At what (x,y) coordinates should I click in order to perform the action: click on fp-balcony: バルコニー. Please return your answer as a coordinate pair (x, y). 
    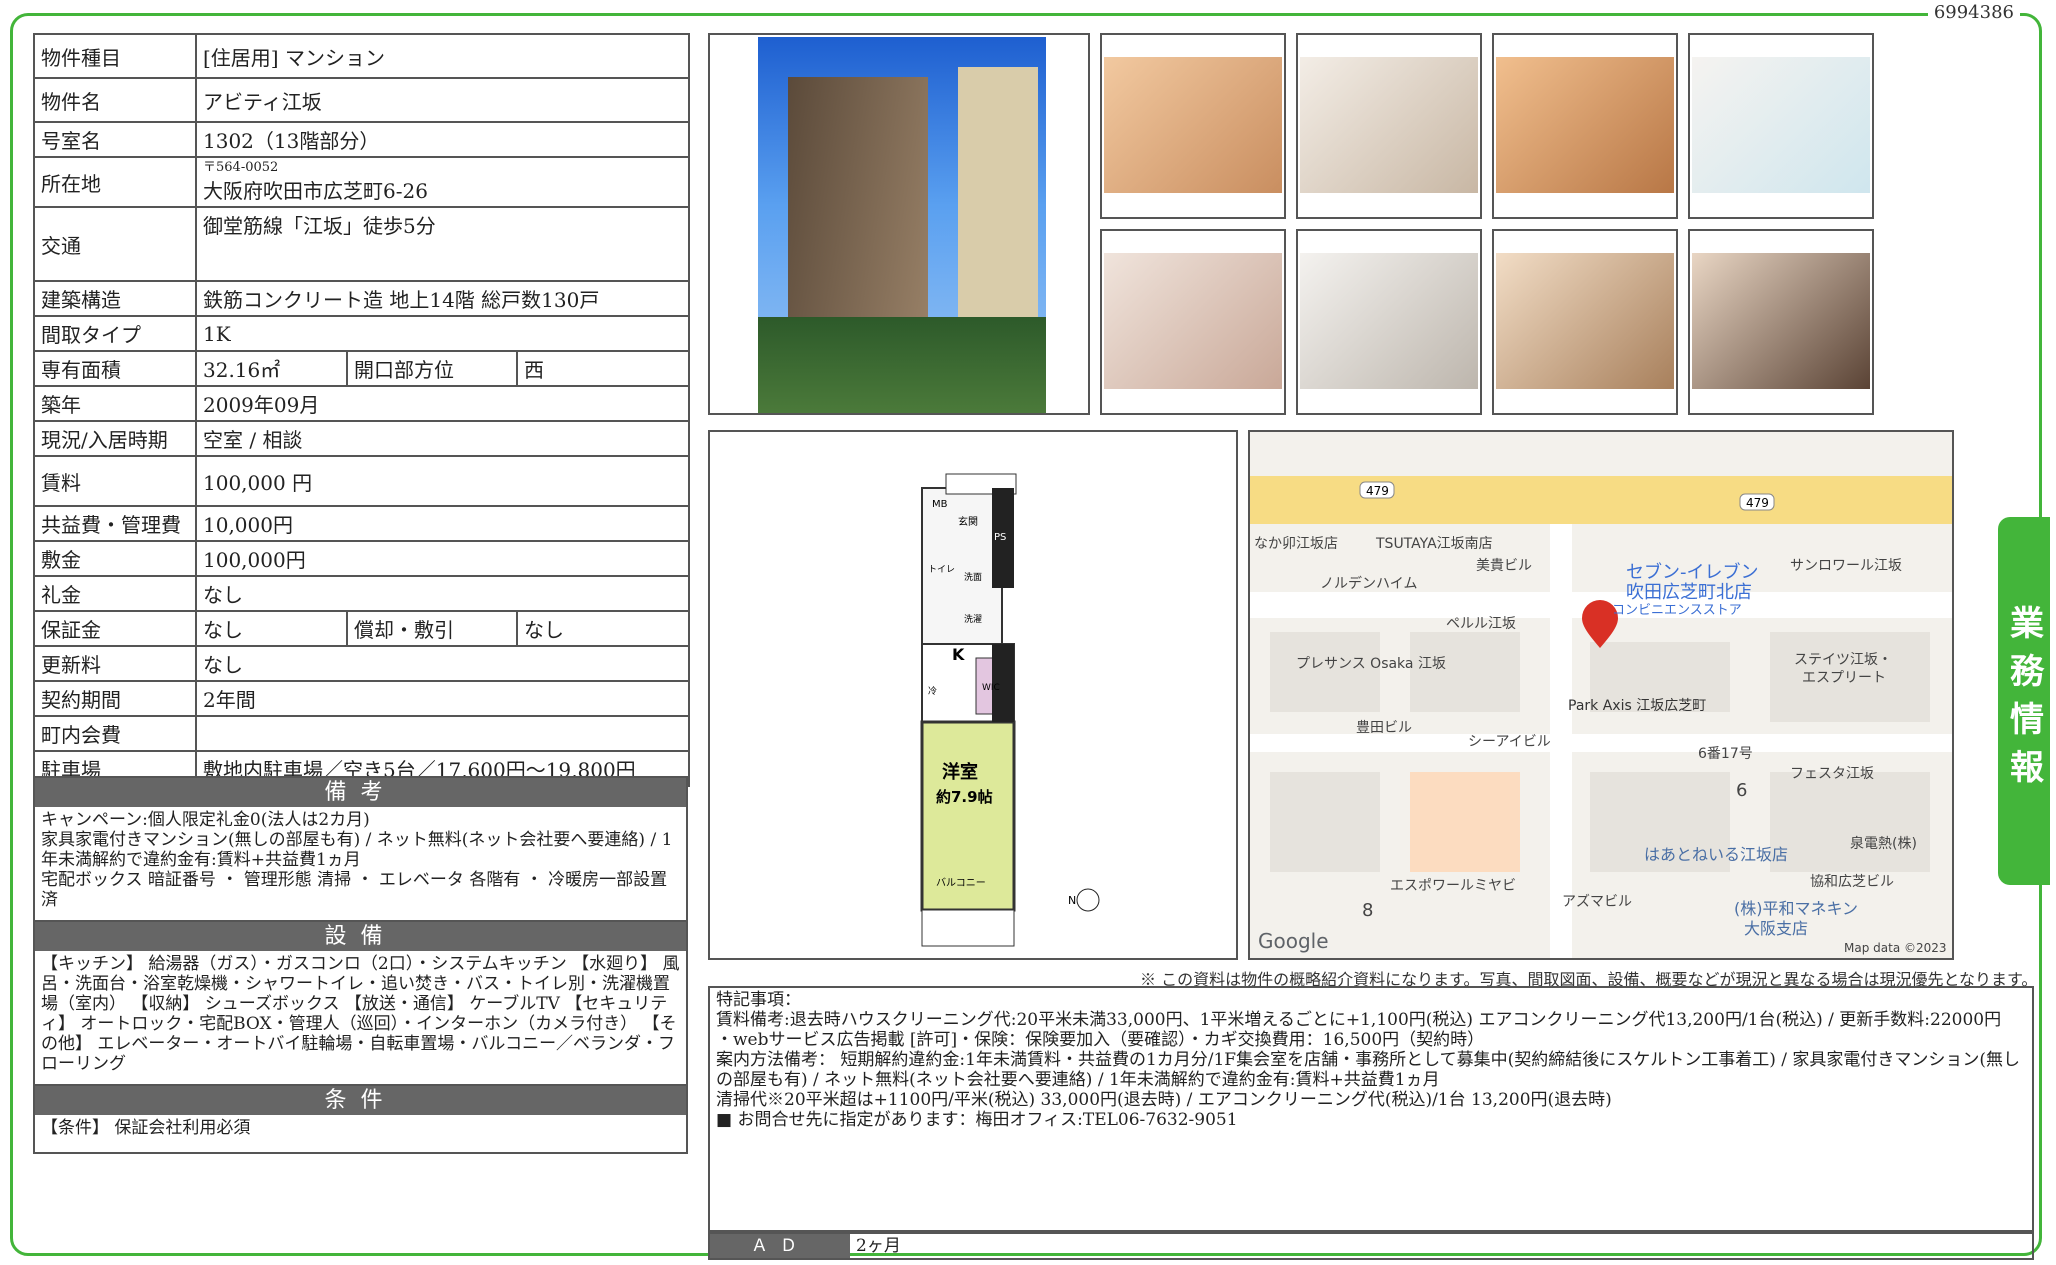
    Looking at the image, I should click on (961, 883).